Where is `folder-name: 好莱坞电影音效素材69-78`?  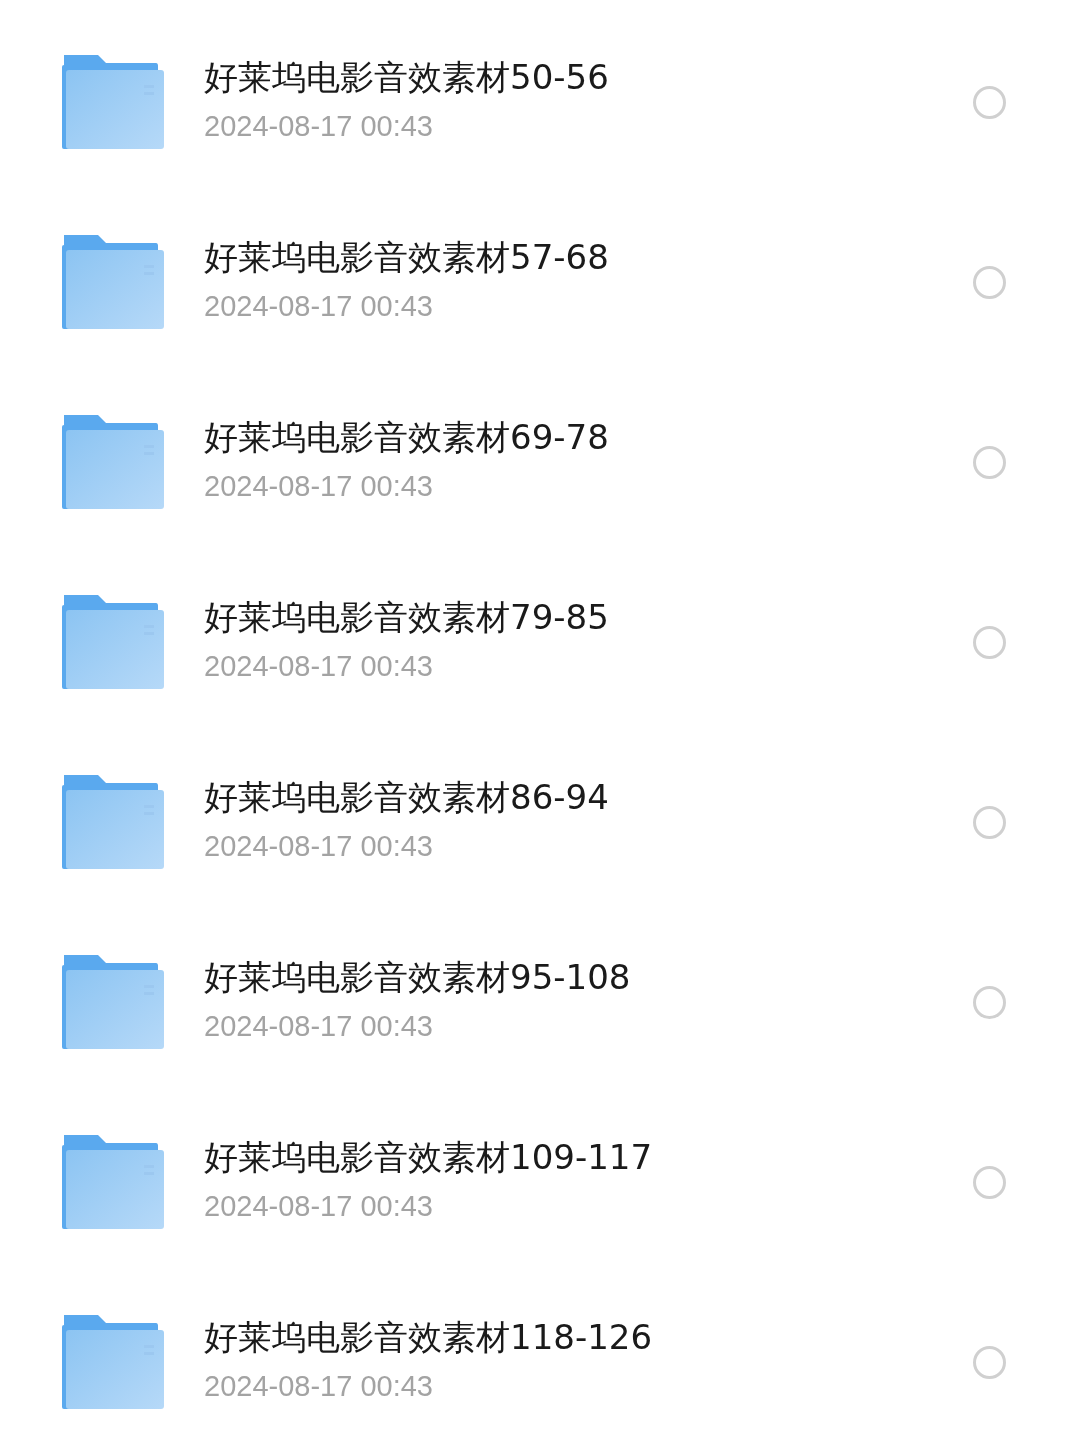
folder-name: 好莱坞电影音效素材69-78 is located at coordinates (407, 437).